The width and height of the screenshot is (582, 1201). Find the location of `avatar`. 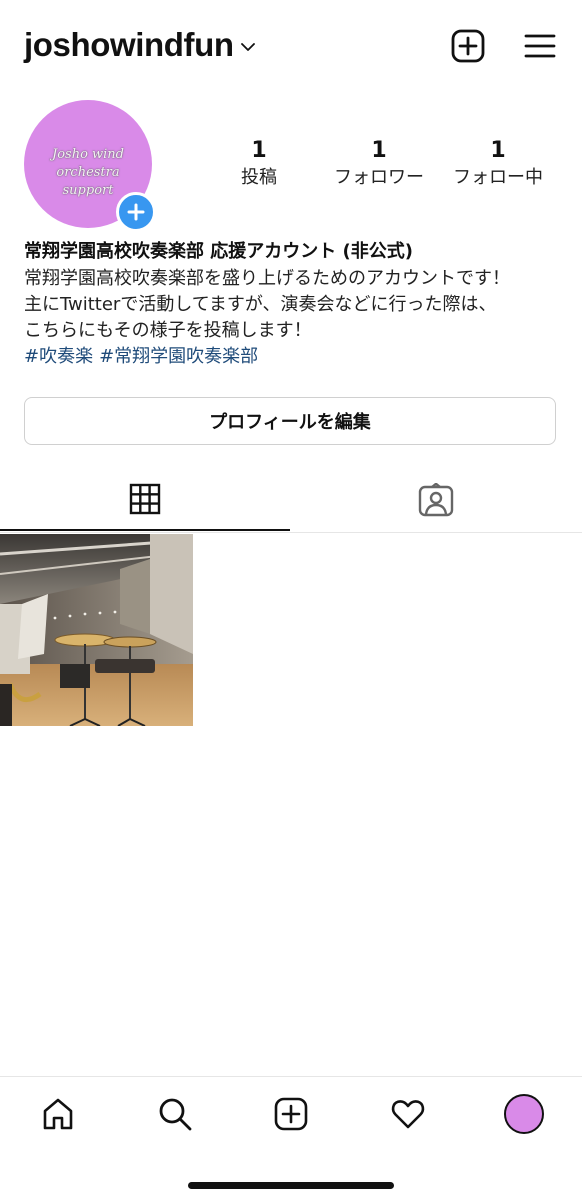

avatar is located at coordinates (524, 1114).